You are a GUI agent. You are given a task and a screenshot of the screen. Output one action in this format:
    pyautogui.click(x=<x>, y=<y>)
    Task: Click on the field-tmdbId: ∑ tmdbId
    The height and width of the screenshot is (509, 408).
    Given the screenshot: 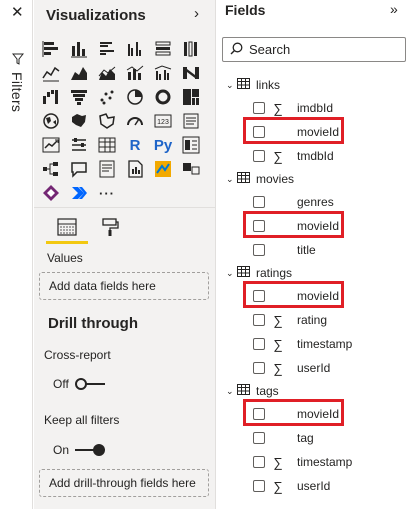 What is the action you would take?
    pyautogui.click(x=293, y=156)
    